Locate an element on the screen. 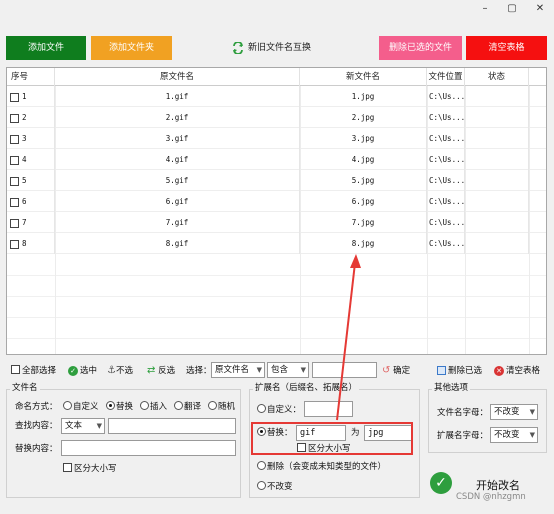 The image size is (554, 514). annotation-arrow is located at coordinates (348, 337).